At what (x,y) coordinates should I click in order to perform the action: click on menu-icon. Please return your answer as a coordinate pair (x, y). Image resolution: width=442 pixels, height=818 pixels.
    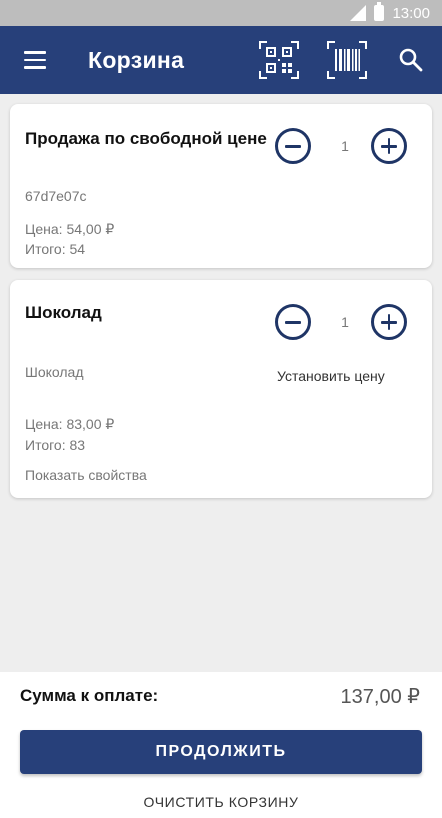
    Looking at the image, I should click on (35, 60).